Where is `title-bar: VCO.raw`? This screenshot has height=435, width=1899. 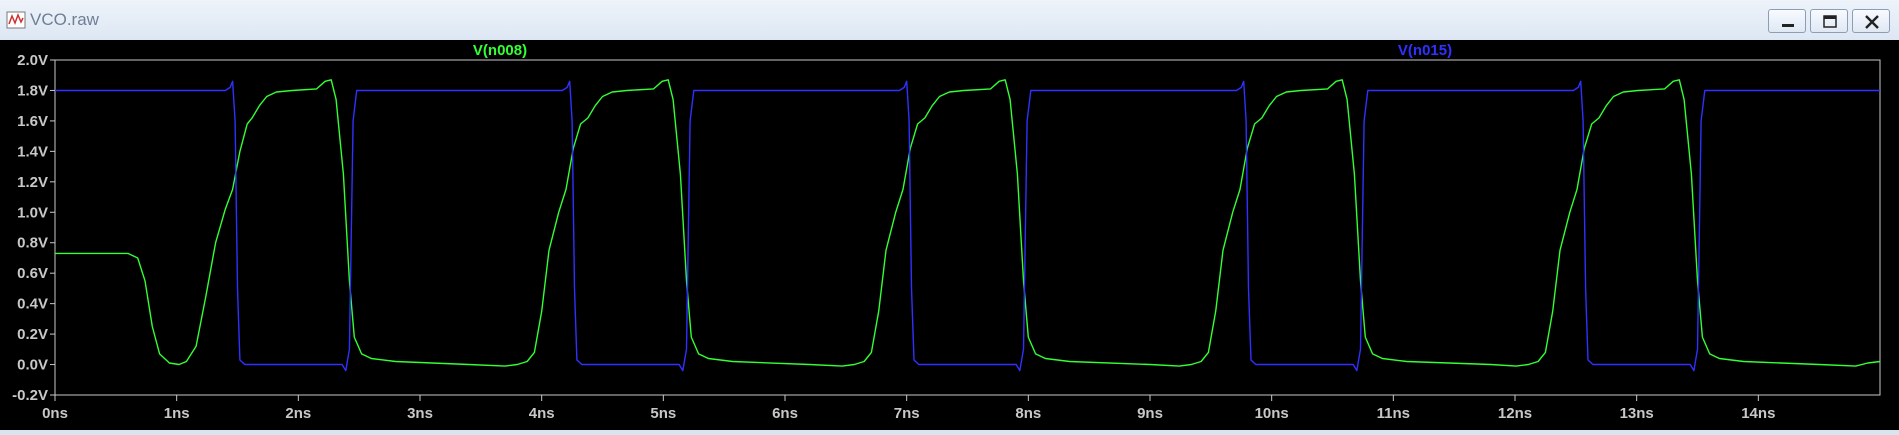
title-bar: VCO.raw is located at coordinates (949, 20).